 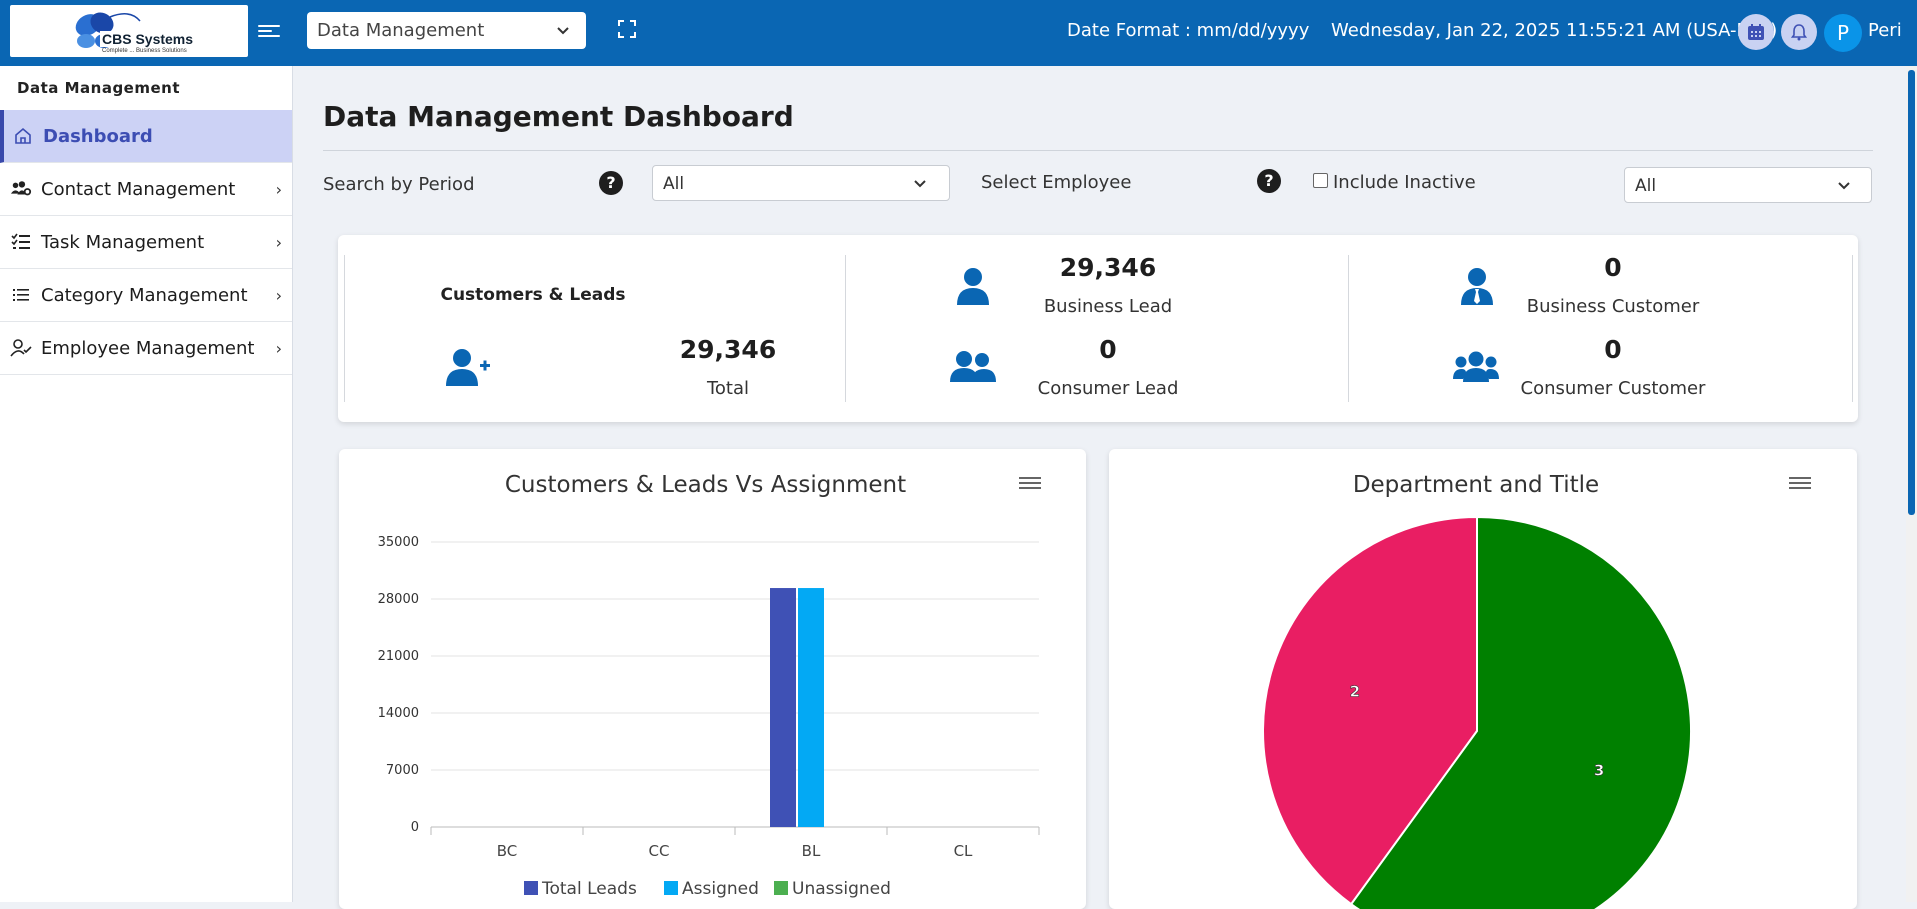 I want to click on sidebar-item-label: Contact Management, so click(x=138, y=189).